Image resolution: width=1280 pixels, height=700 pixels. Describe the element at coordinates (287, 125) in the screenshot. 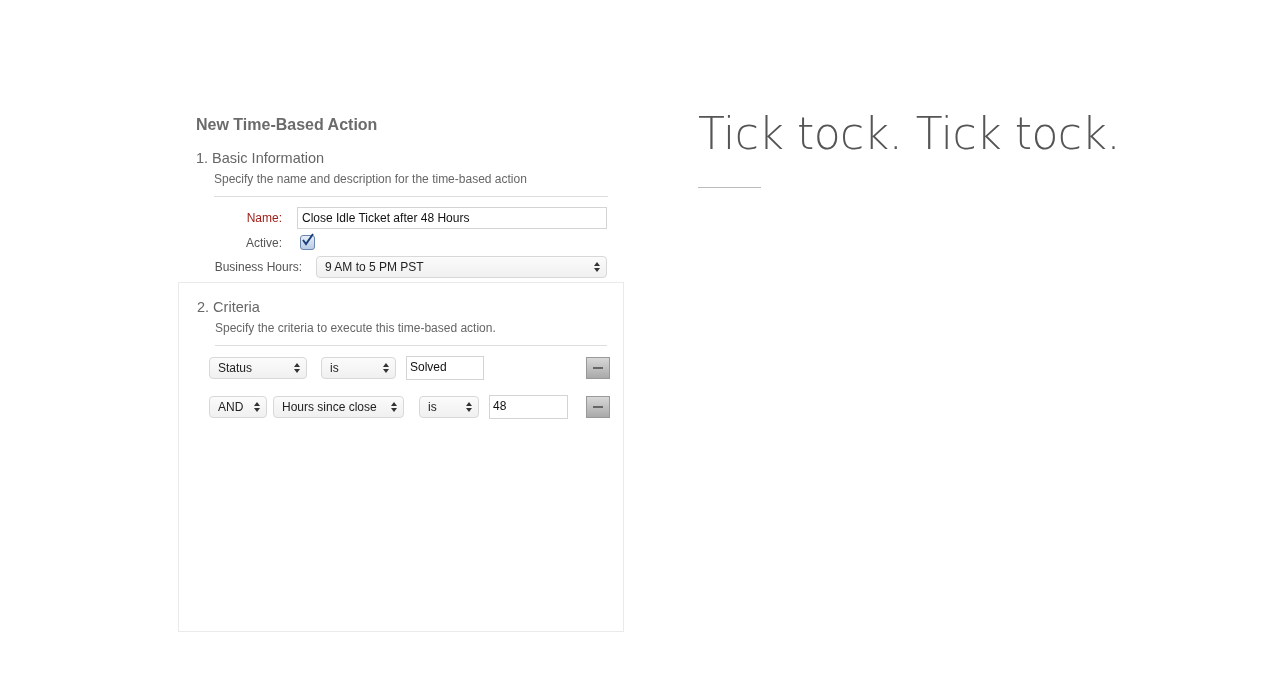

I see `form-title: New Time-Based Action` at that location.